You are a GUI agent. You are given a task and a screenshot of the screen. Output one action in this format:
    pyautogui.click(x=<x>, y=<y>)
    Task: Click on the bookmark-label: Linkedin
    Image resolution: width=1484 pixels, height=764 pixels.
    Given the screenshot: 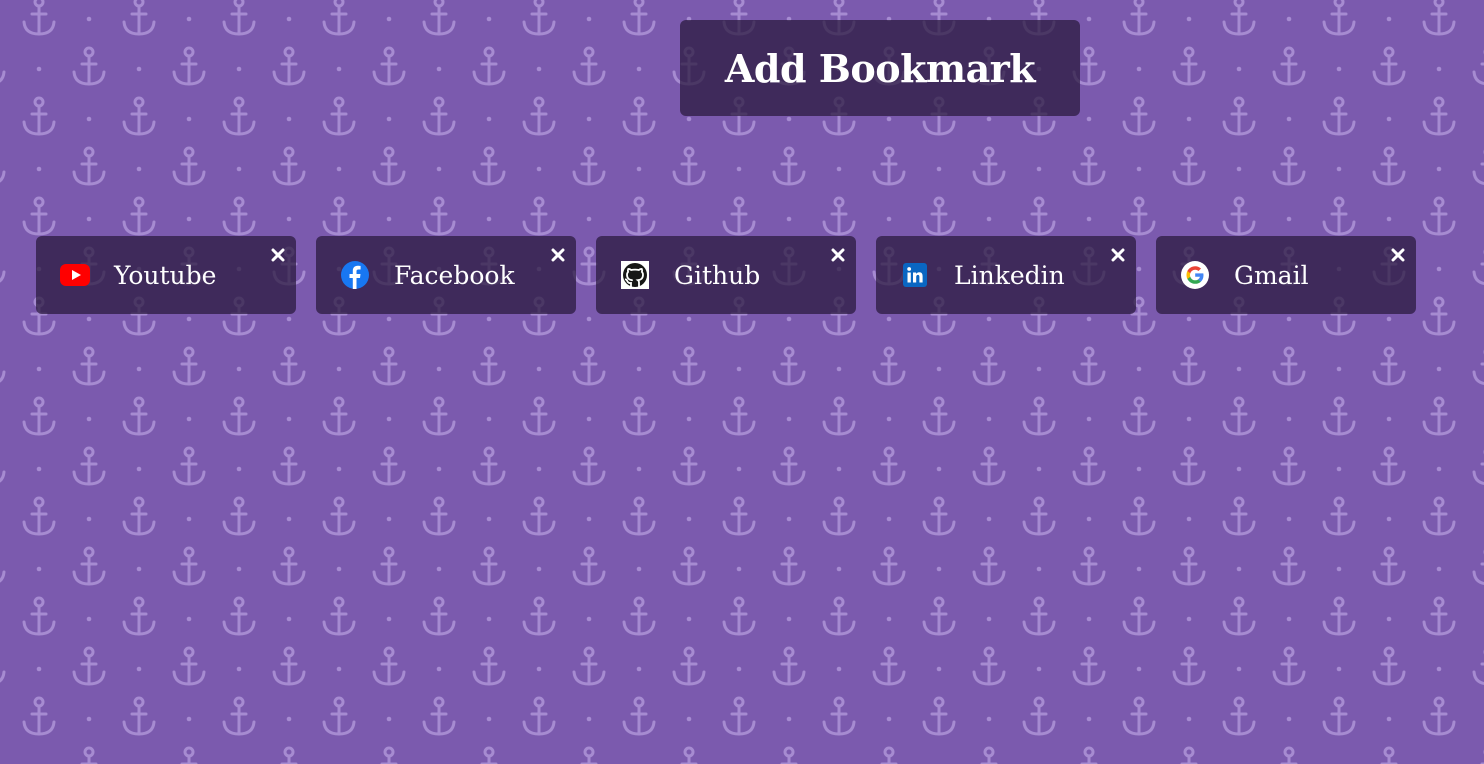 What is the action you would take?
    pyautogui.click(x=1009, y=275)
    